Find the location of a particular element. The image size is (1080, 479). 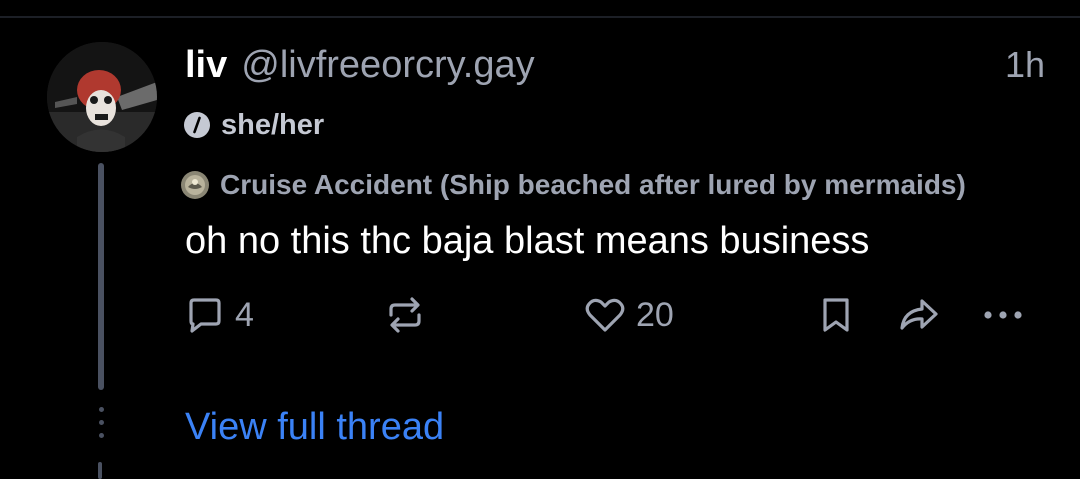

repost-button is located at coordinates (410, 315).